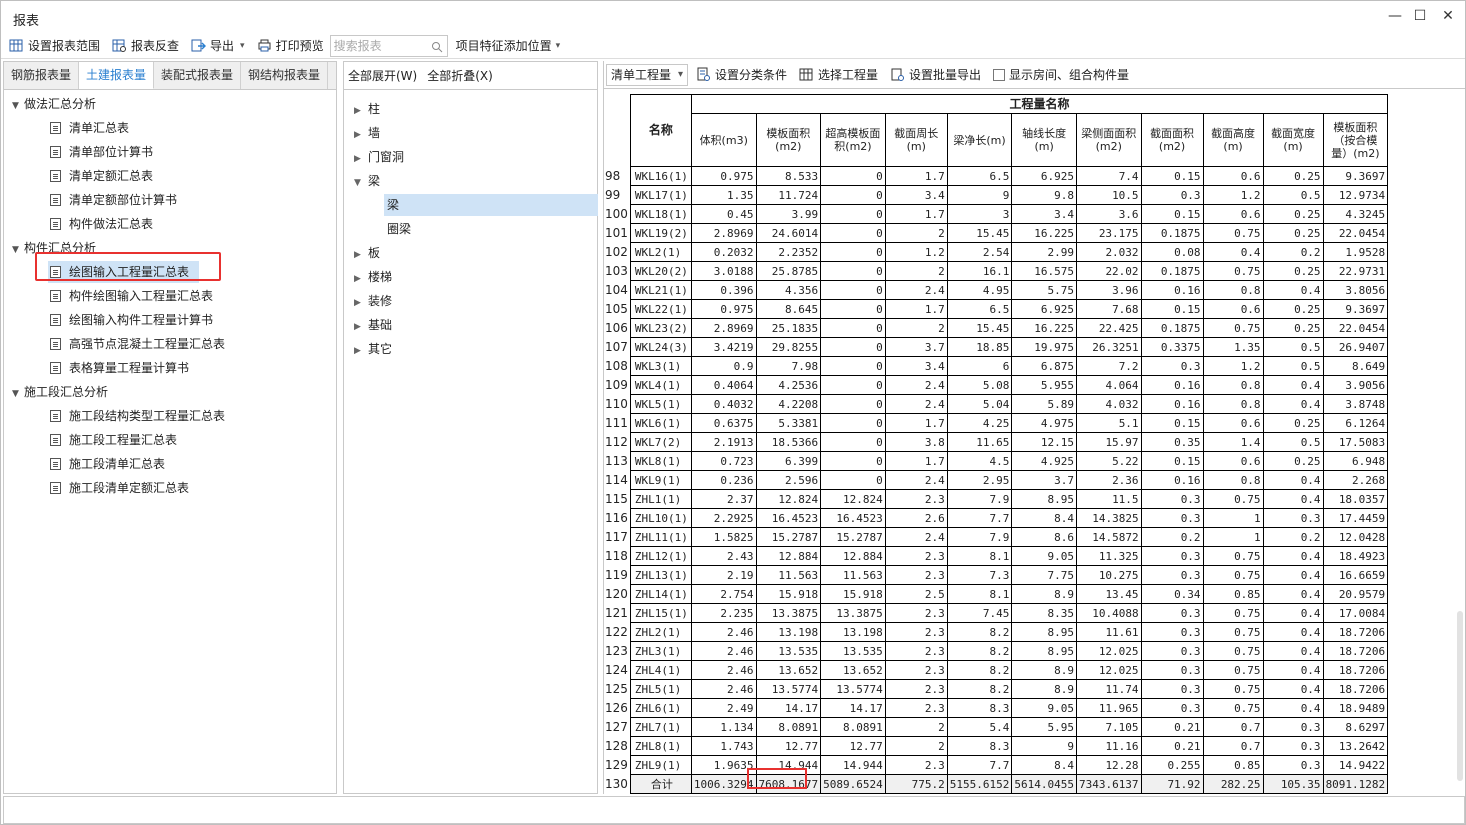 The height and width of the screenshot is (825, 1466). What do you see at coordinates (1355, 233) in the screenshot?
I see `cell-value: 22.0454` at bounding box center [1355, 233].